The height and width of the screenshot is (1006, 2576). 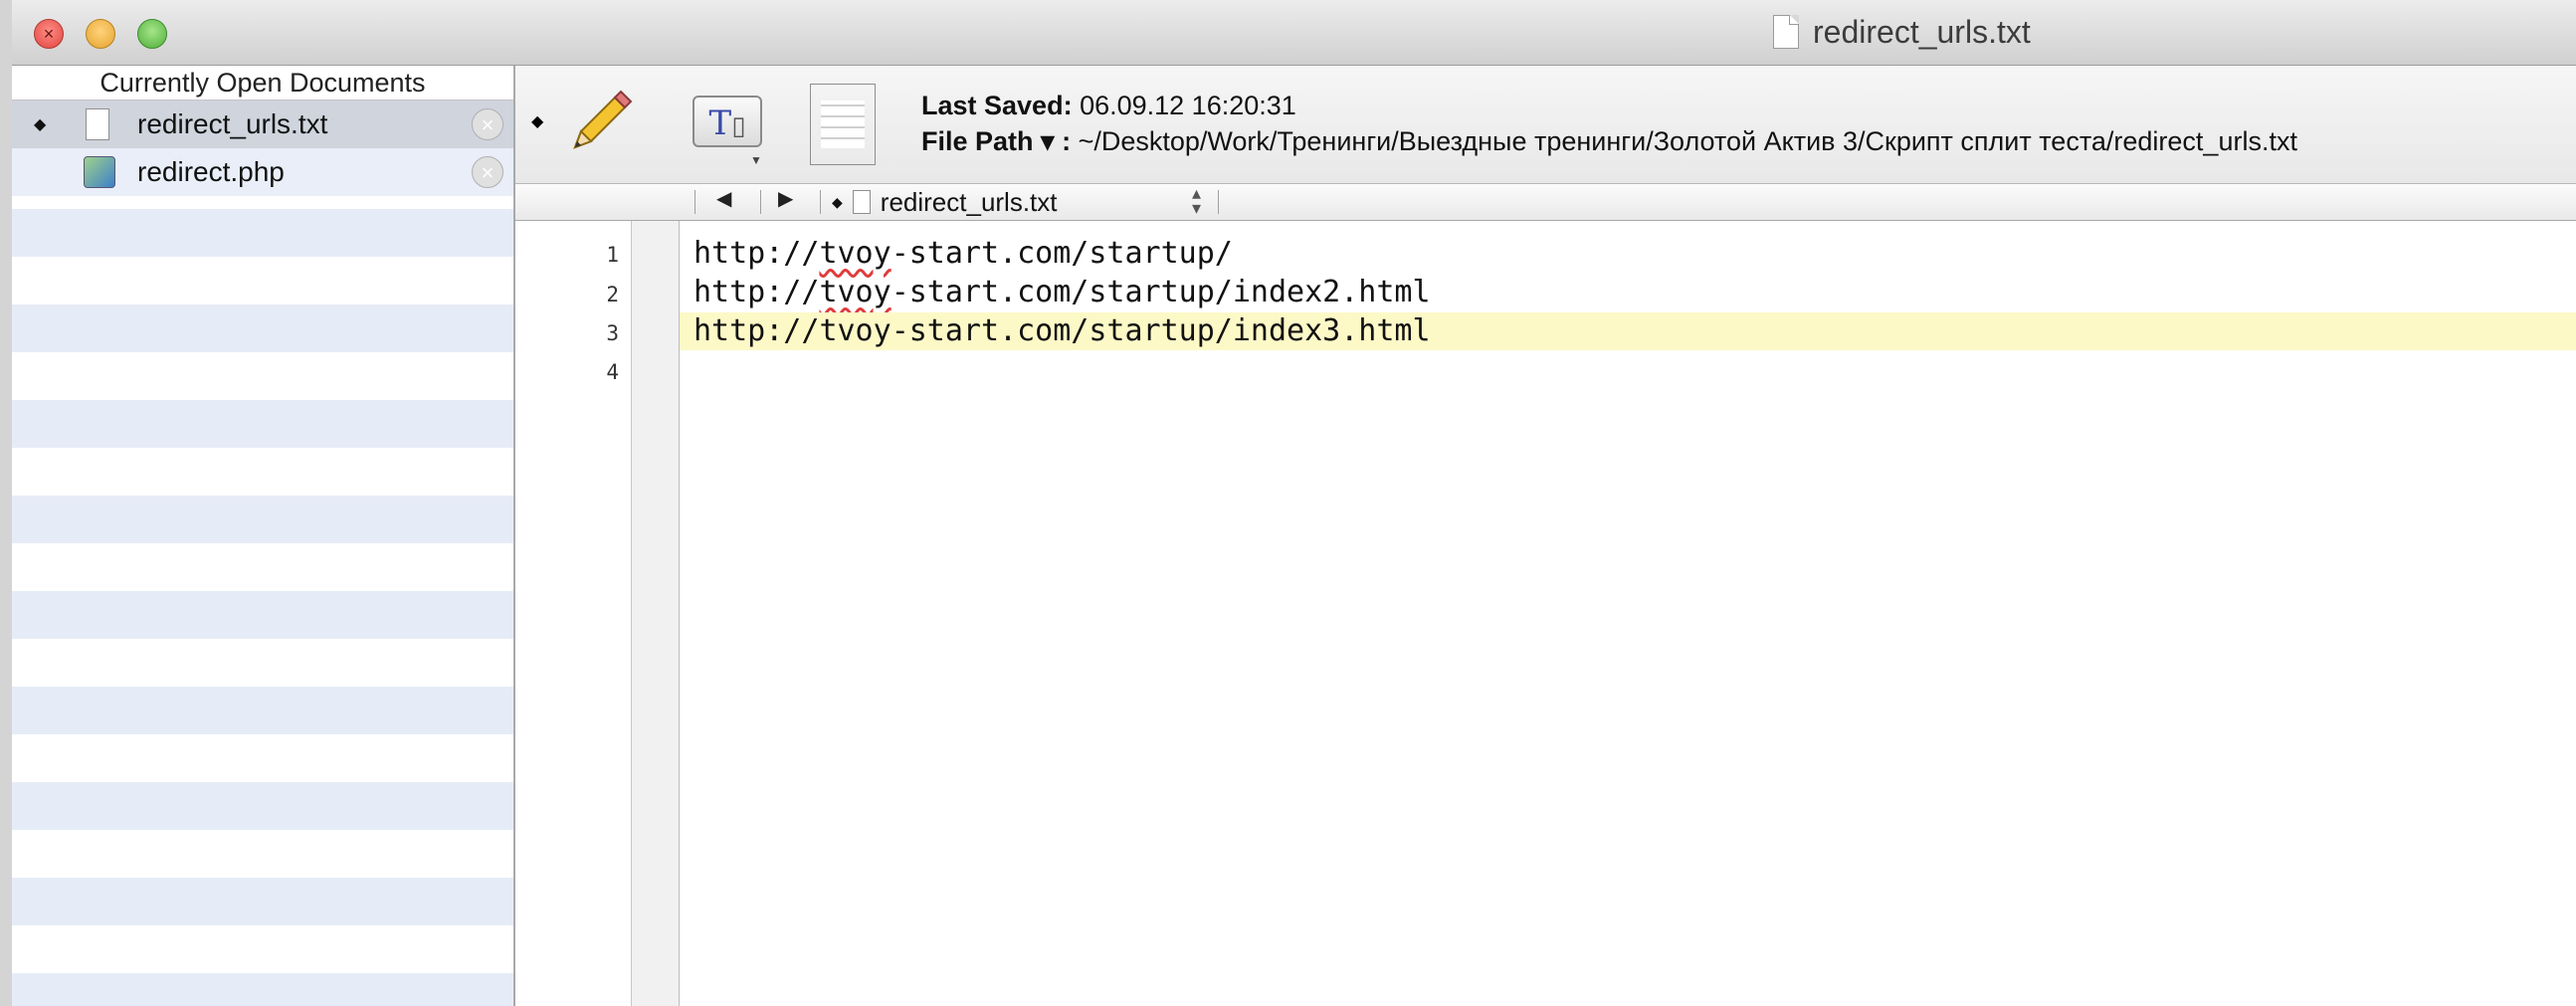 I want to click on file-path-popup: File Path ▾ :, so click(x=996, y=141).